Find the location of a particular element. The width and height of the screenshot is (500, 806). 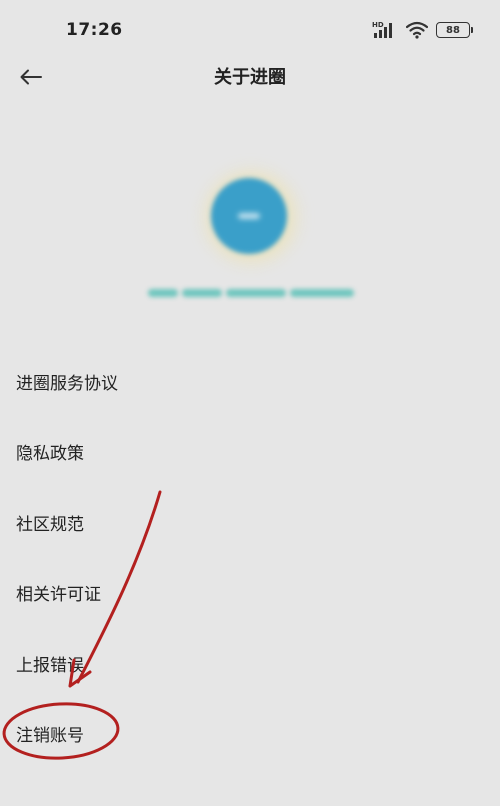

battery-level: 88 is located at coordinates (453, 30).